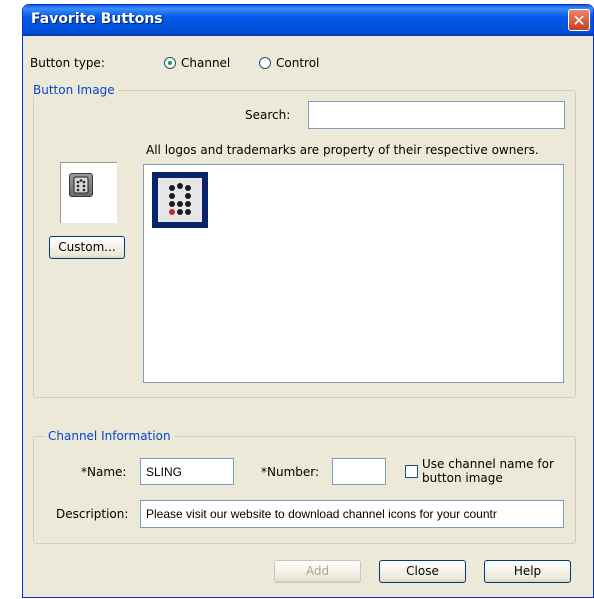  What do you see at coordinates (187, 471) in the screenshot?
I see `name-input` at bounding box center [187, 471].